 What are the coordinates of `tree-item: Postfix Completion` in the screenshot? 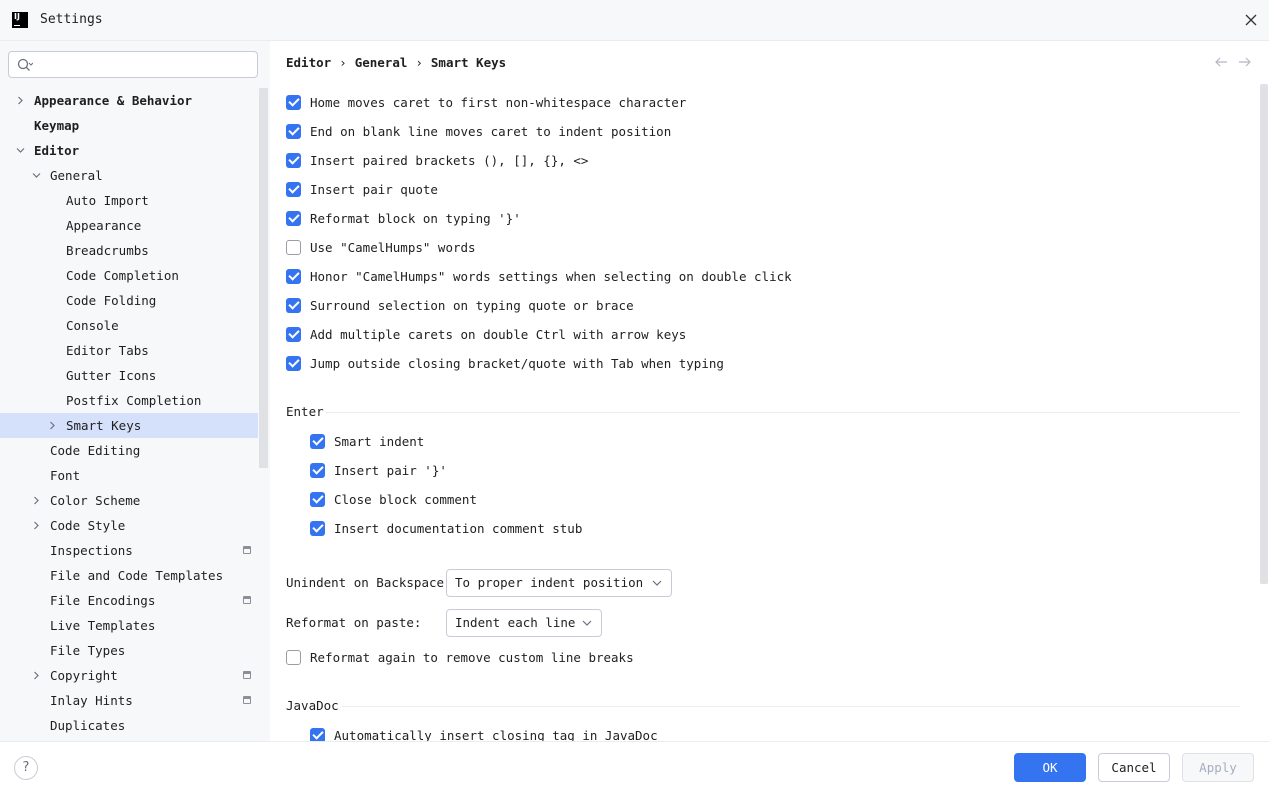 It's located at (129, 400).